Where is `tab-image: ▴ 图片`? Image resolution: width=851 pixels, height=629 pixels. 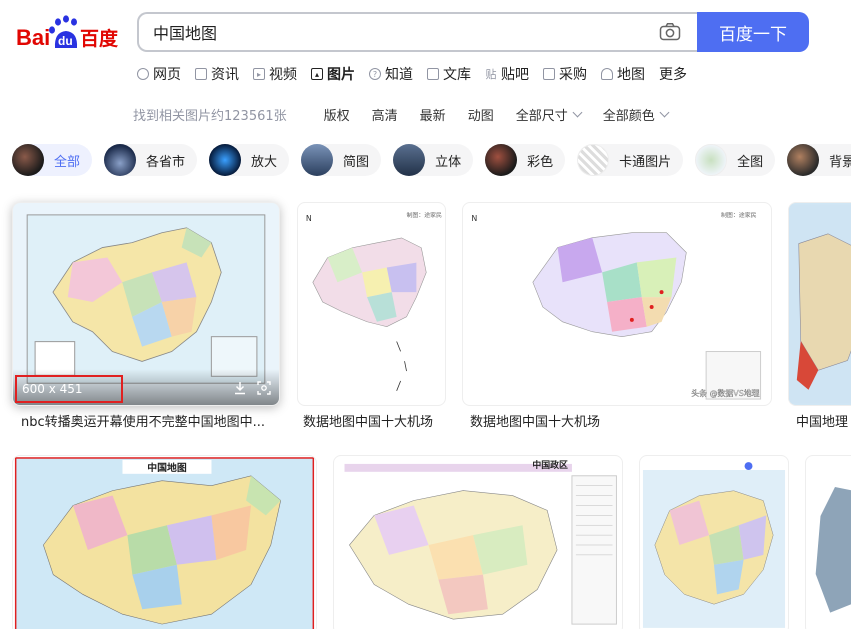
tab-image: ▴ 图片 is located at coordinates (333, 74).